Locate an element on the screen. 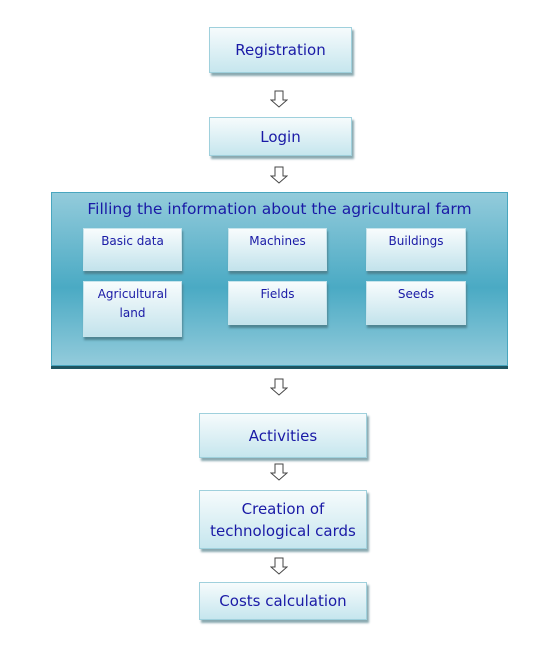 This screenshot has width=552, height=651. fields-box: Fields is located at coordinates (277, 303).